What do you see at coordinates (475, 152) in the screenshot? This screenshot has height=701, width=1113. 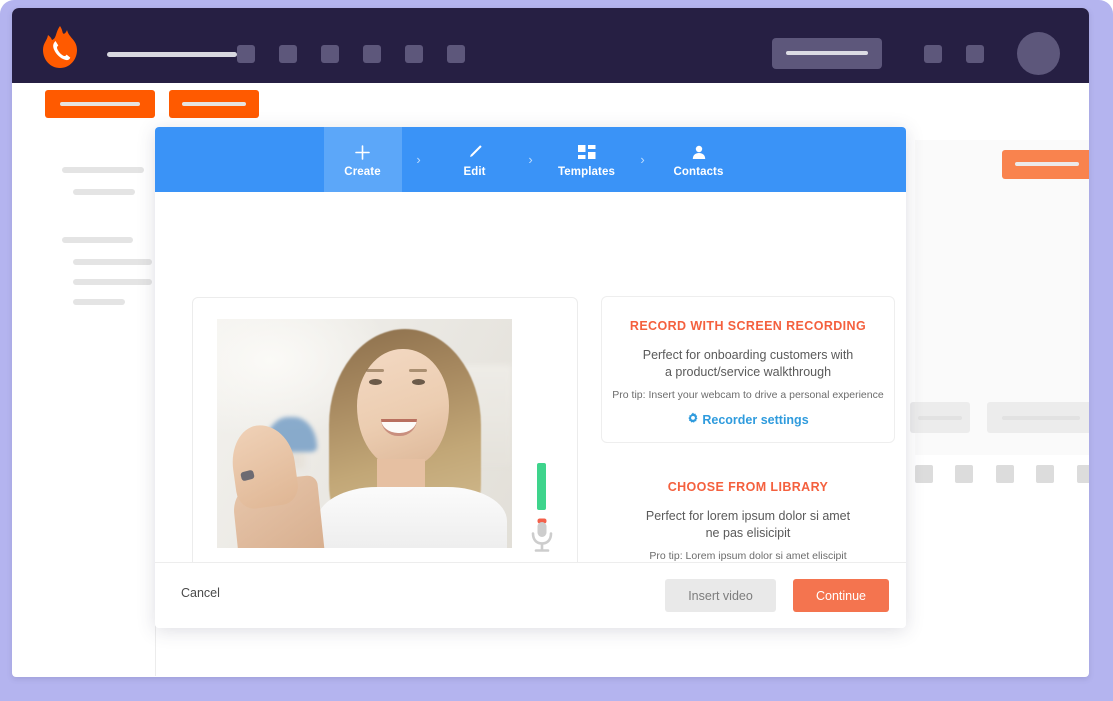 I see `pencil-icon` at bounding box center [475, 152].